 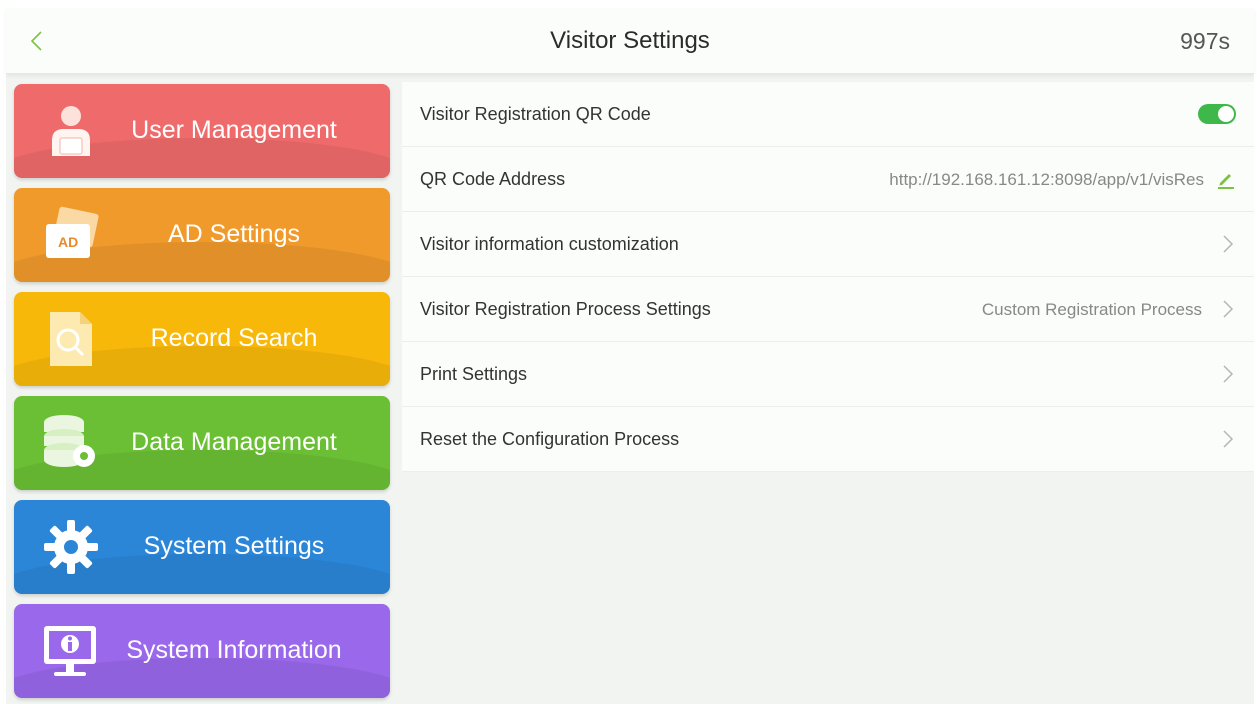 I want to click on setting-row-qr-toggle: Visitor Registration QR Code, so click(x=828, y=114).